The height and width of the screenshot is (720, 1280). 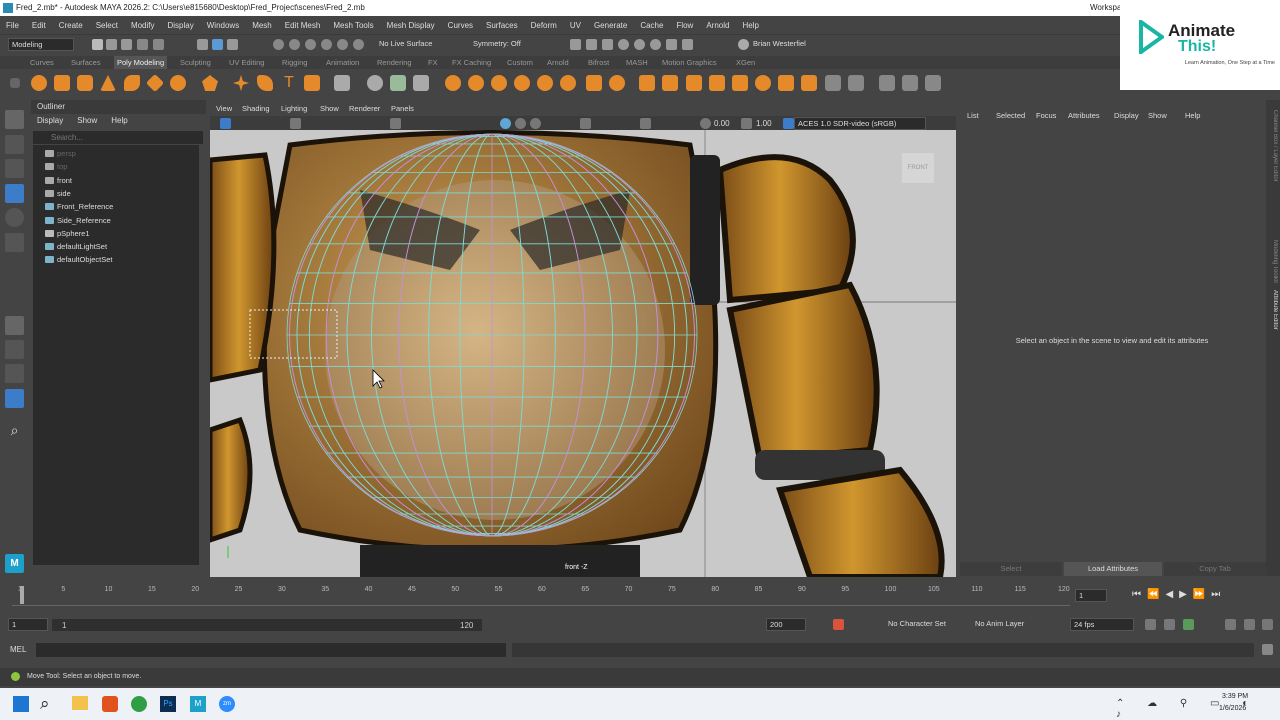 I want to click on poly-plane-icon, so click(x=155, y=83).